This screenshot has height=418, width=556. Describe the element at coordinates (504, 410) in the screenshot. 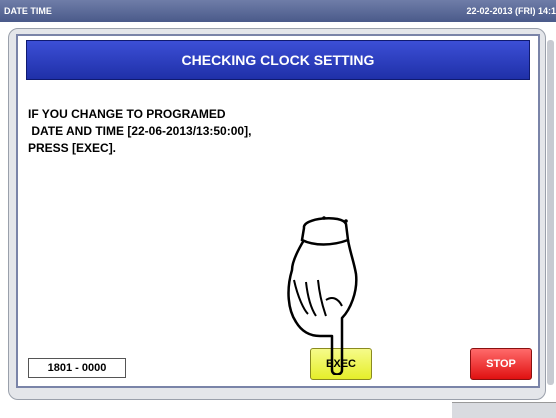

I see `bottom-tab` at that location.